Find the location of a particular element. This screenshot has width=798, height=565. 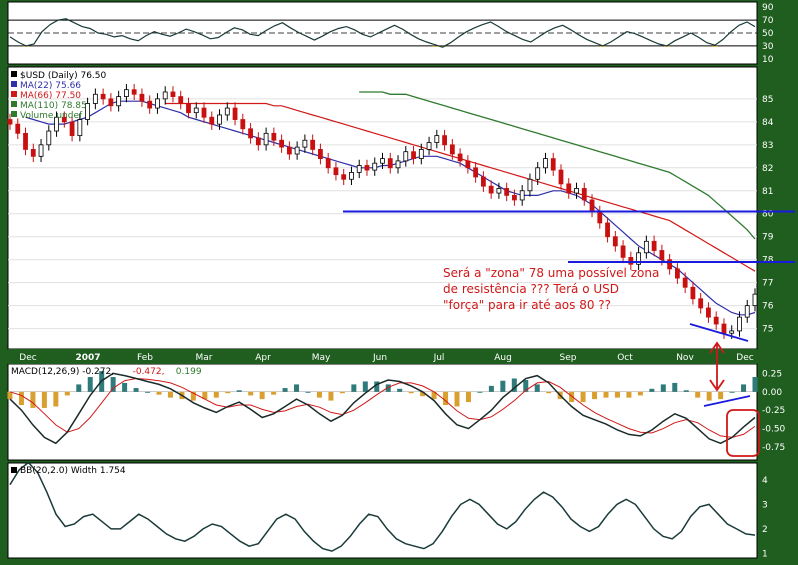

price-tick-label: 84 is located at coordinates (768, 123).